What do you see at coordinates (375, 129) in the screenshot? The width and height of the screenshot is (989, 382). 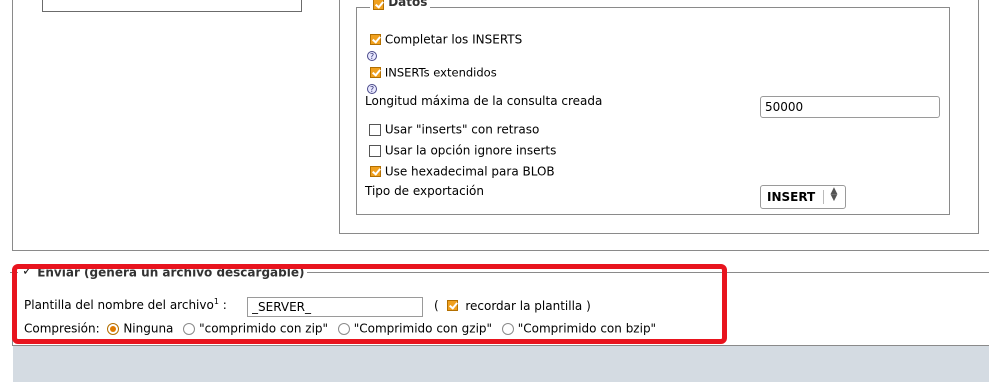 I see `usar-retraso-checkbox` at bounding box center [375, 129].